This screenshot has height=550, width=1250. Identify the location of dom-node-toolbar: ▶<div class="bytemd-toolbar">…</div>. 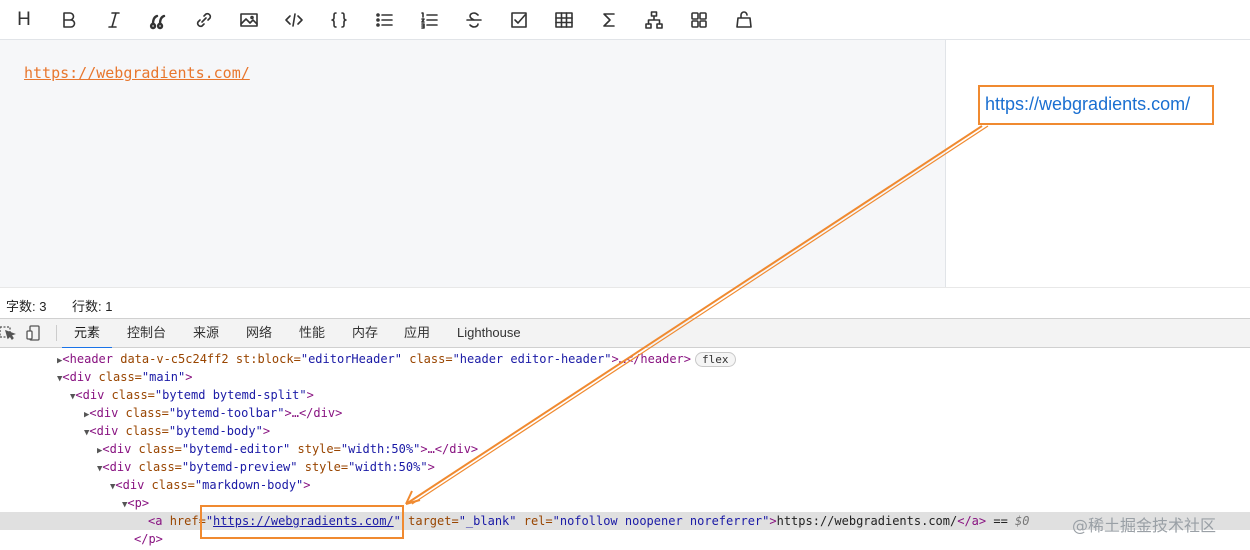
(625, 413).